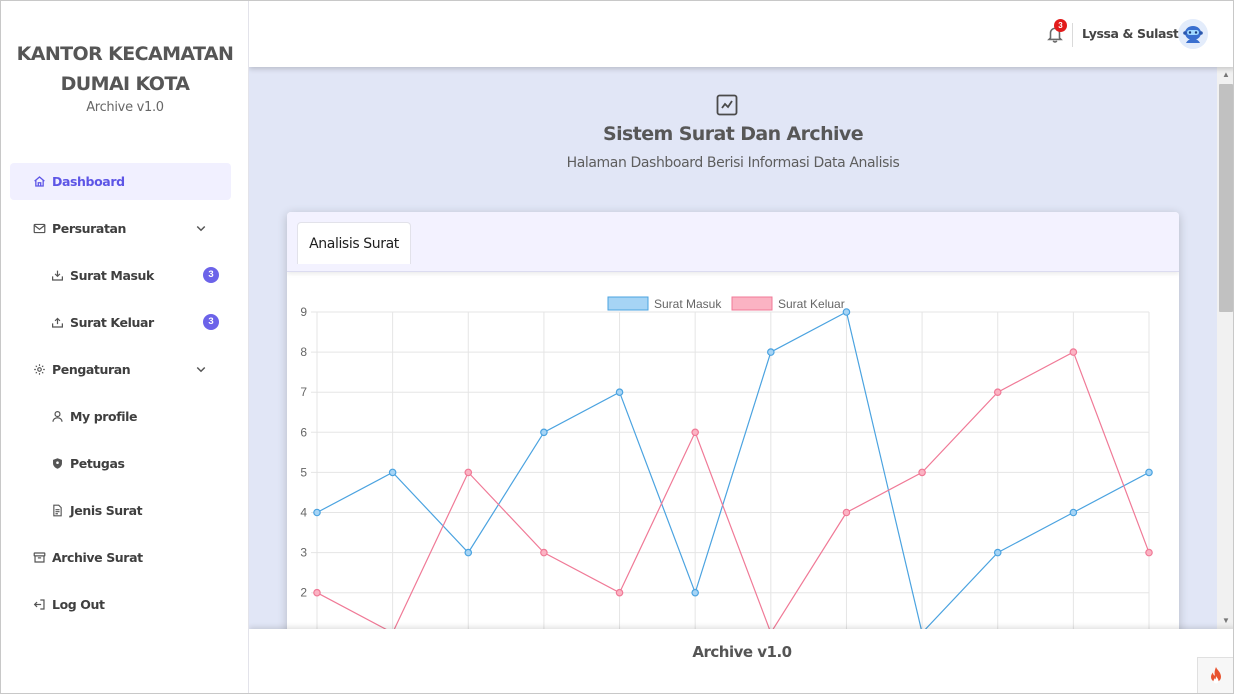 The image size is (1234, 694). Describe the element at coordinates (1225, 621) in the screenshot. I see `scroll-down-arrow-icon: ▼` at that location.